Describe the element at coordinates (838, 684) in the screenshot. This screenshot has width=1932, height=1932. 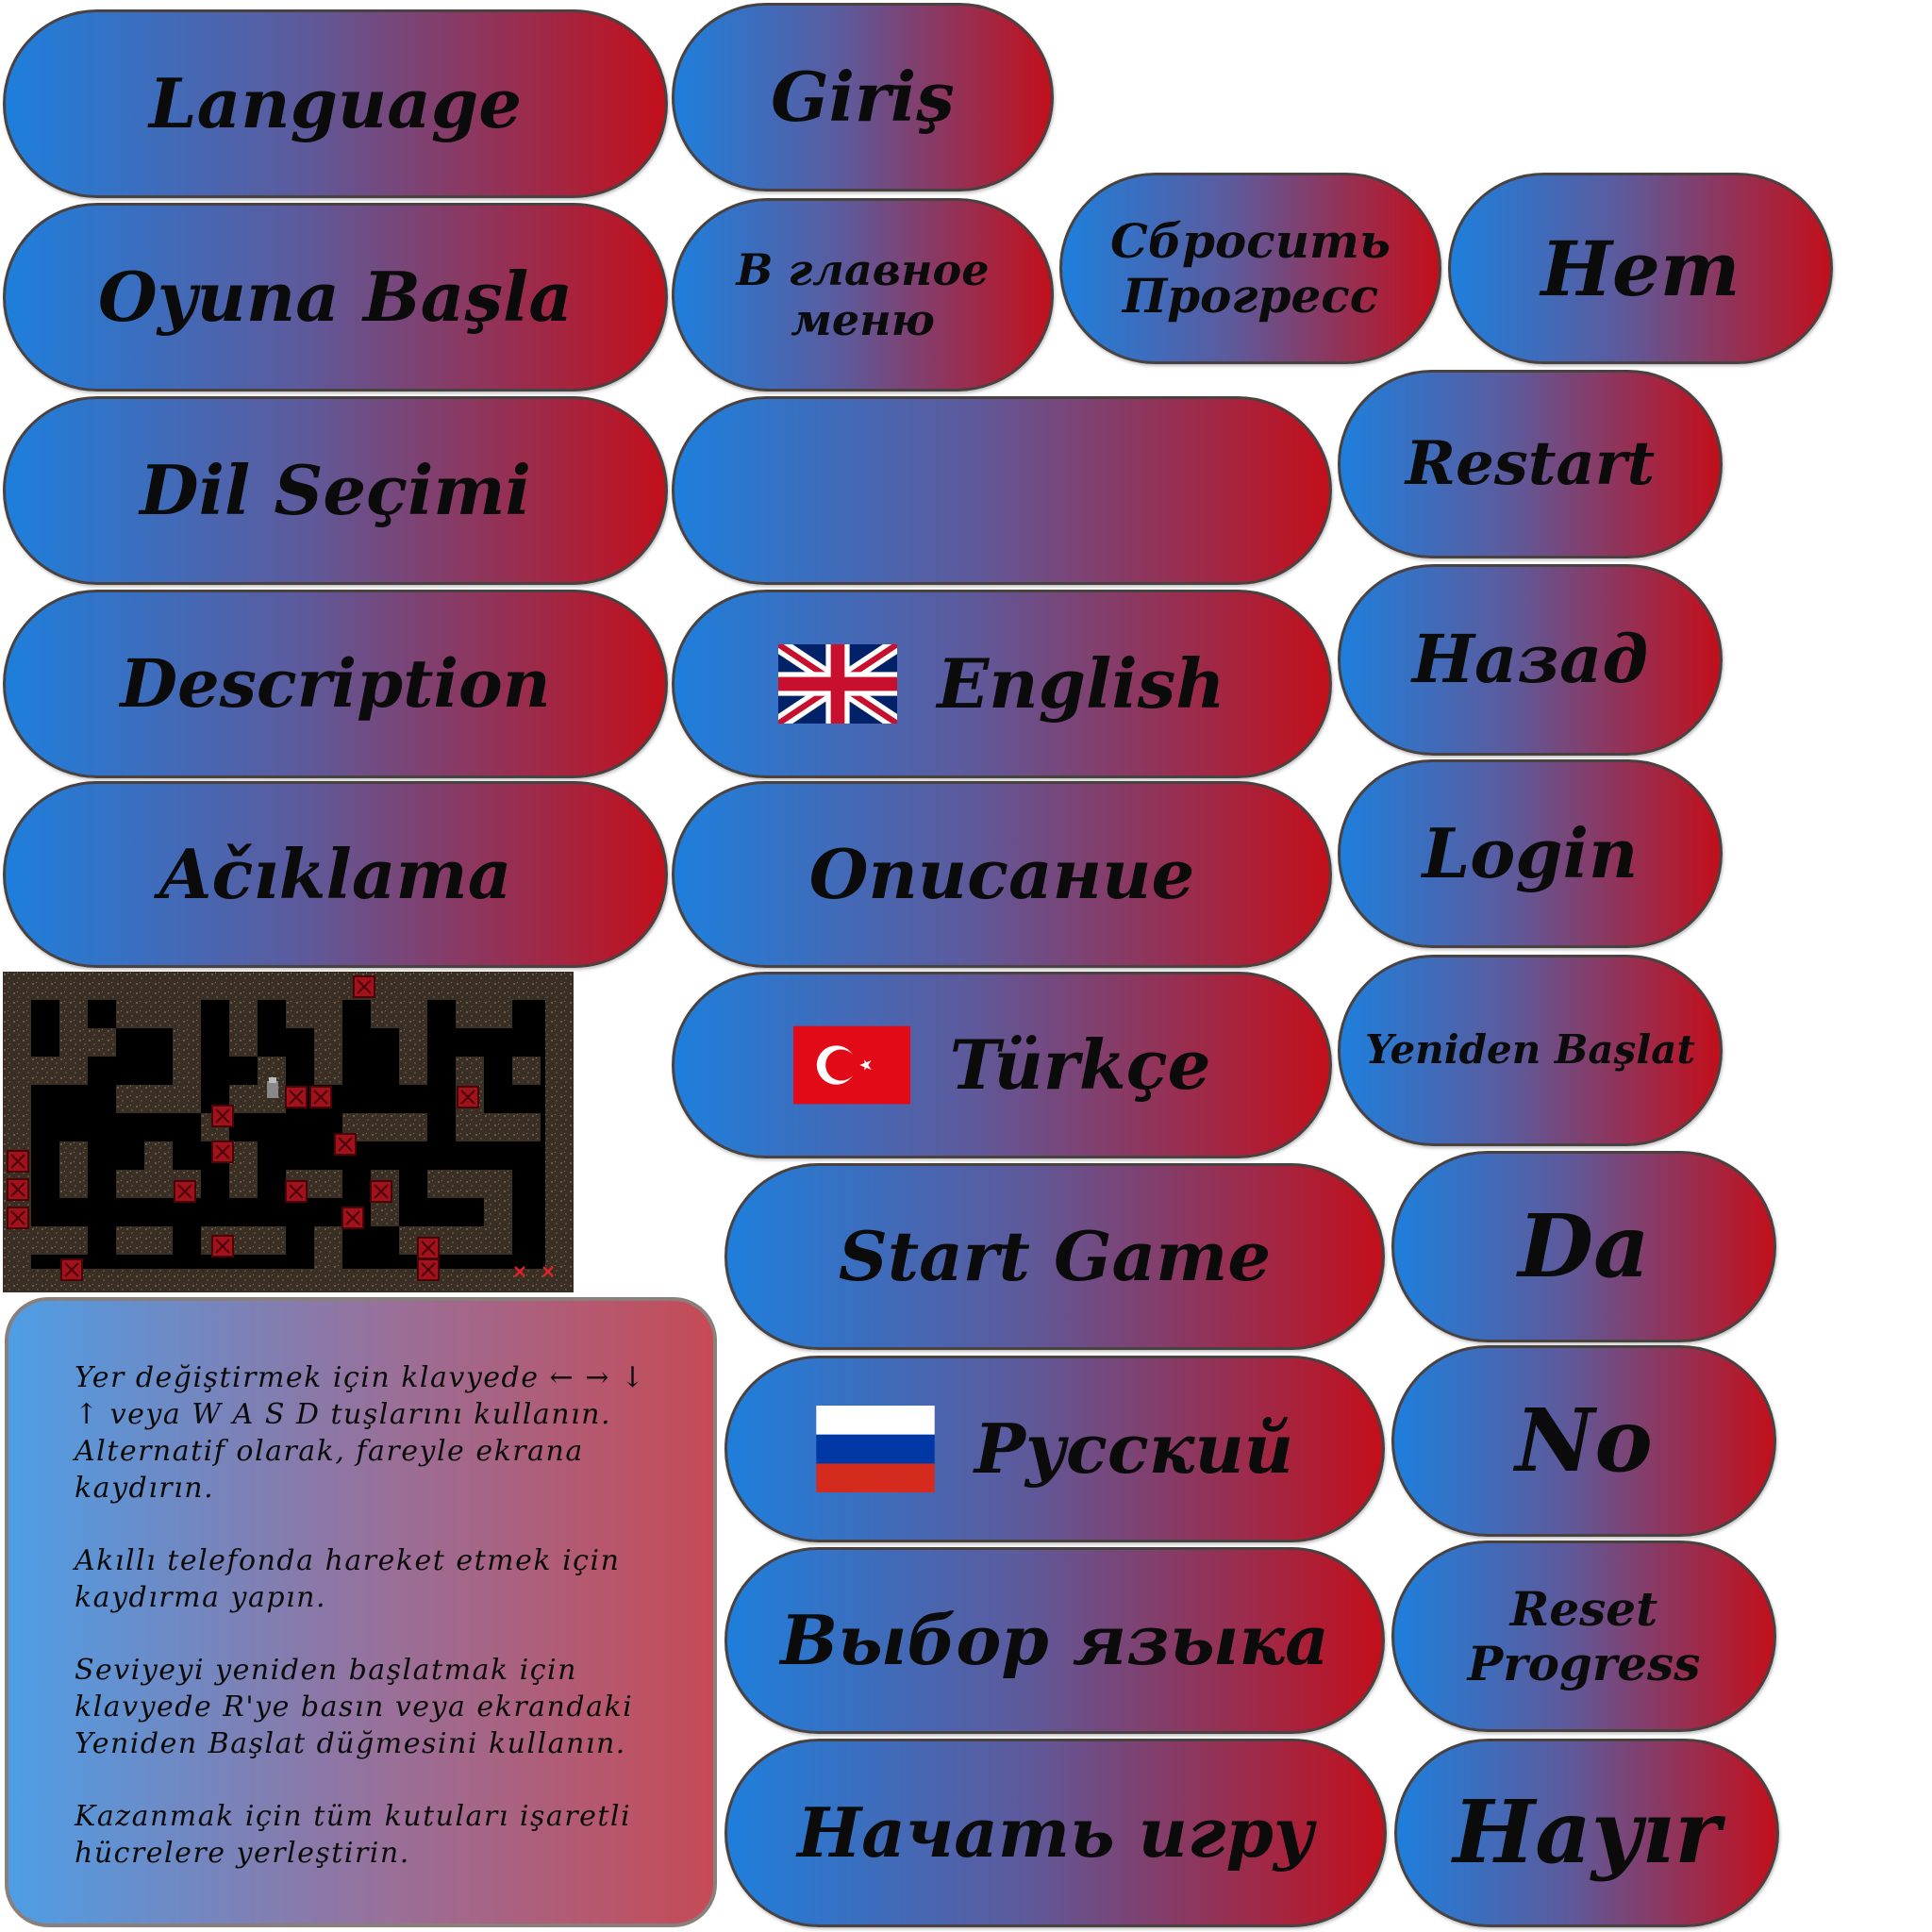
I see `uk-flag-icon` at that location.